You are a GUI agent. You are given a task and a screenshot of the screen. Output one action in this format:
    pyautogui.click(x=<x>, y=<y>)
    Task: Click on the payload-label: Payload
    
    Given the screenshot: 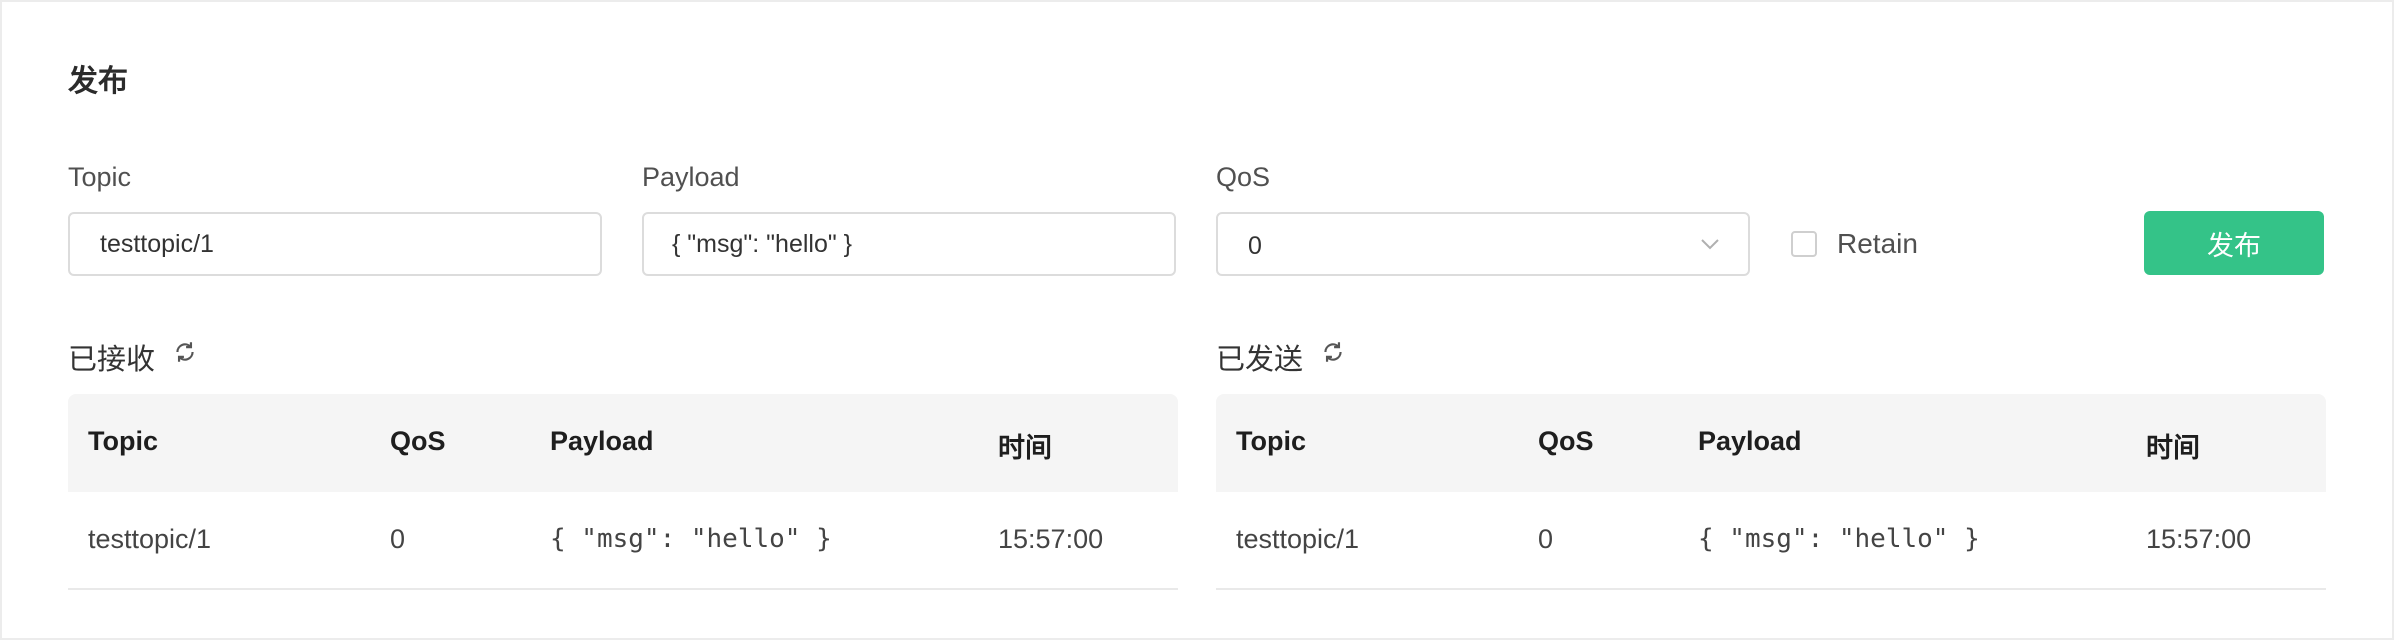 What is the action you would take?
    pyautogui.click(x=691, y=177)
    